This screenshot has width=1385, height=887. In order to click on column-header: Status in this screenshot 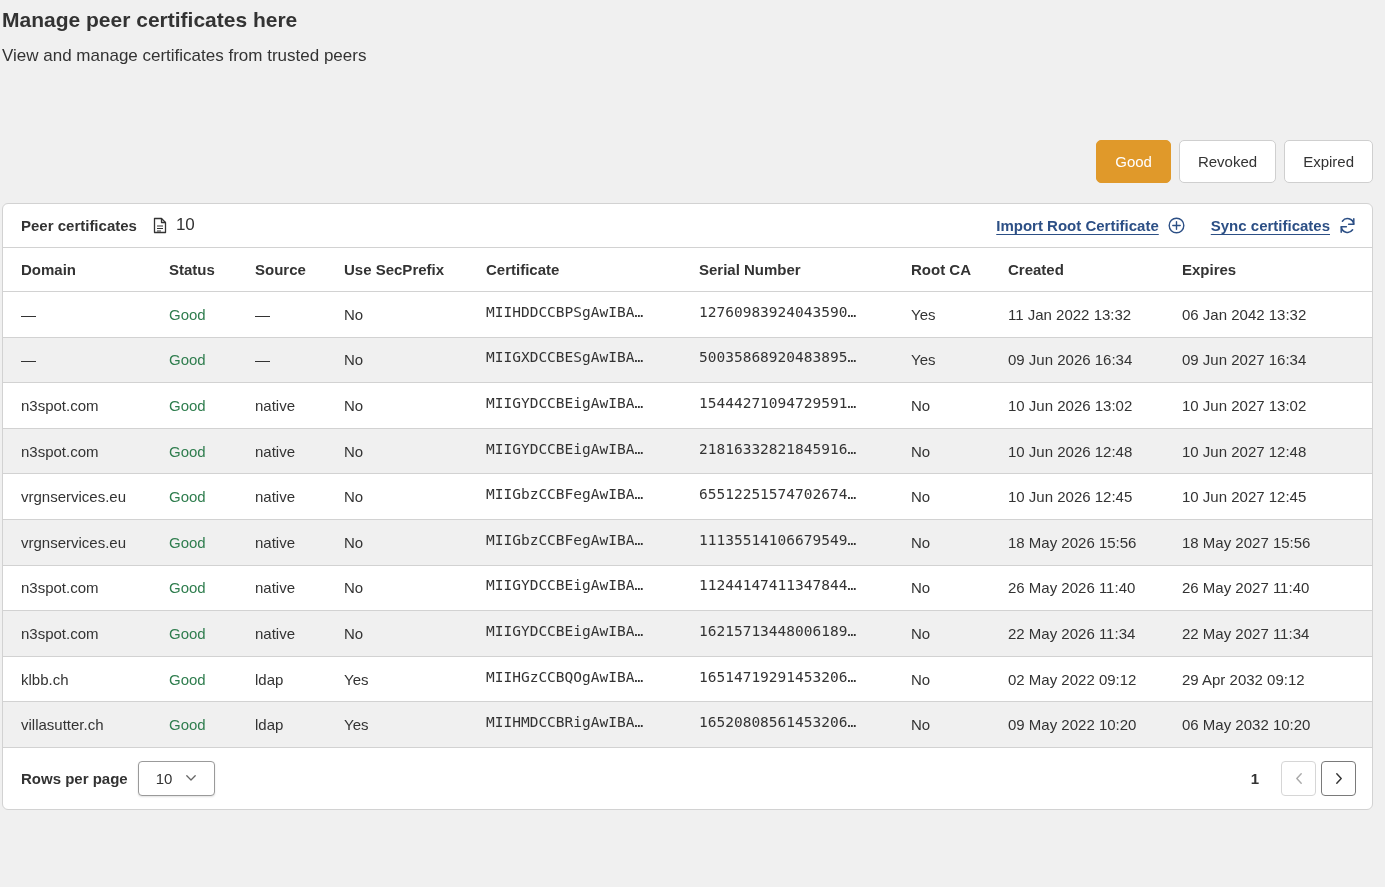, I will do `click(194, 270)`.